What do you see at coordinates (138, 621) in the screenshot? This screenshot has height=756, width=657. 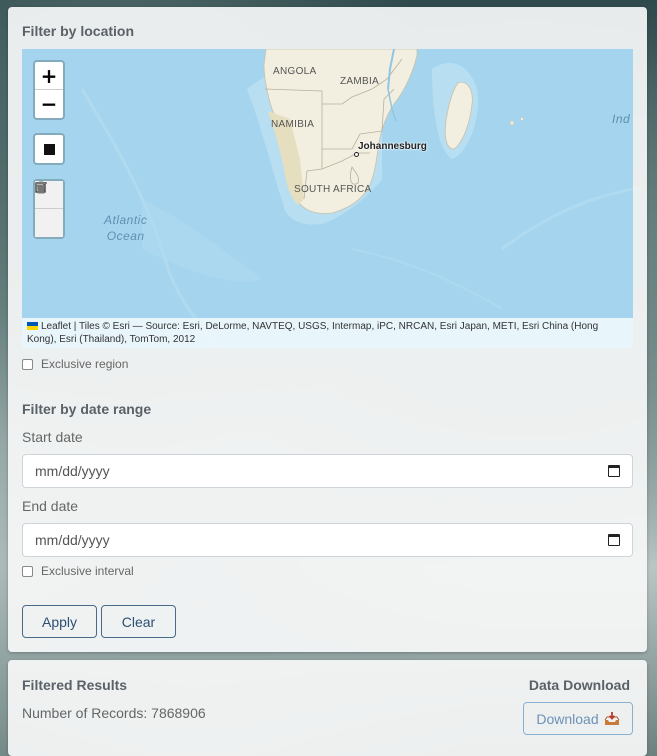 I see `clear-button: Clear` at bounding box center [138, 621].